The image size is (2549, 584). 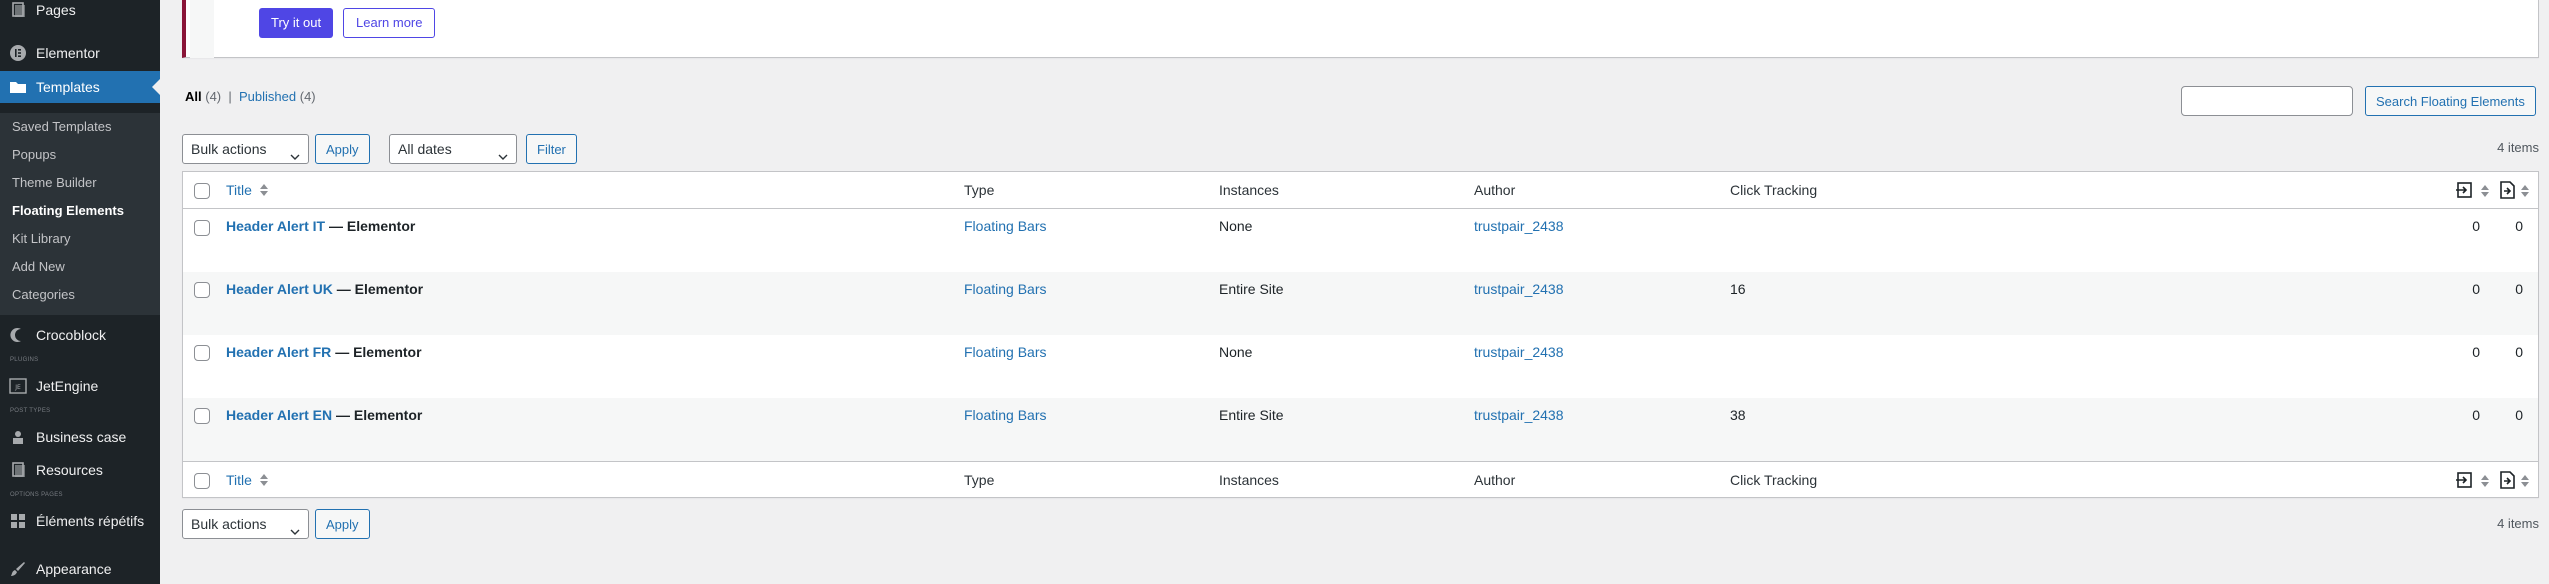 What do you see at coordinates (213, 96) in the screenshot?
I see `view-all-count: (4)` at bounding box center [213, 96].